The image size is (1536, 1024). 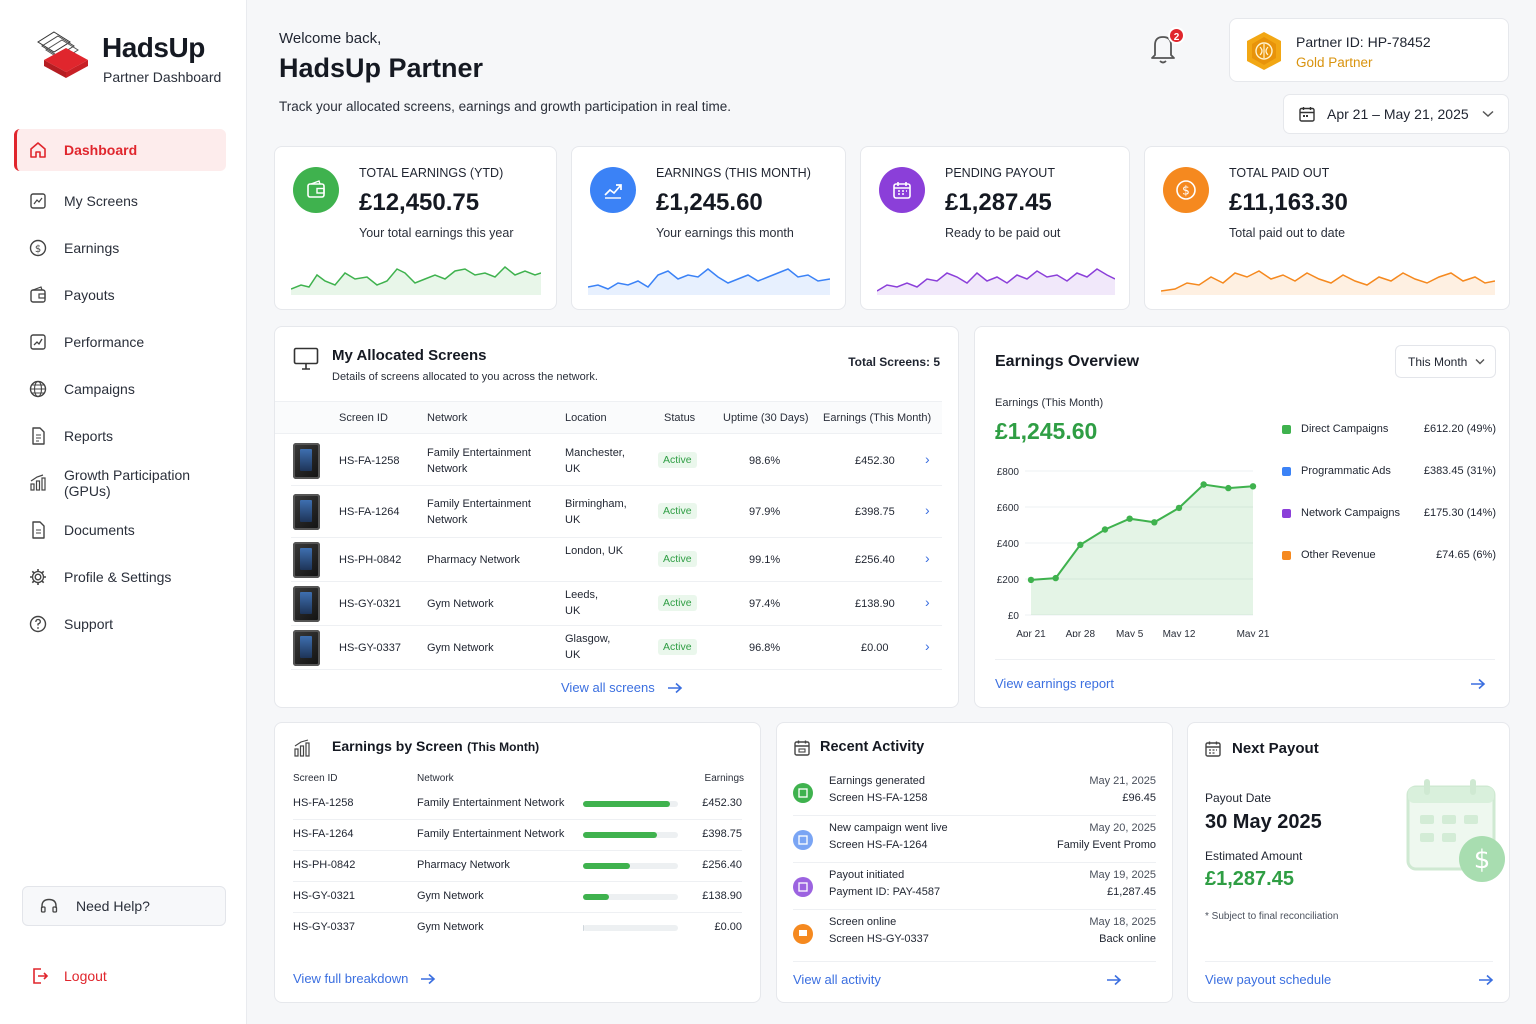 I want to click on period-select: This Month, so click(x=1445, y=361).